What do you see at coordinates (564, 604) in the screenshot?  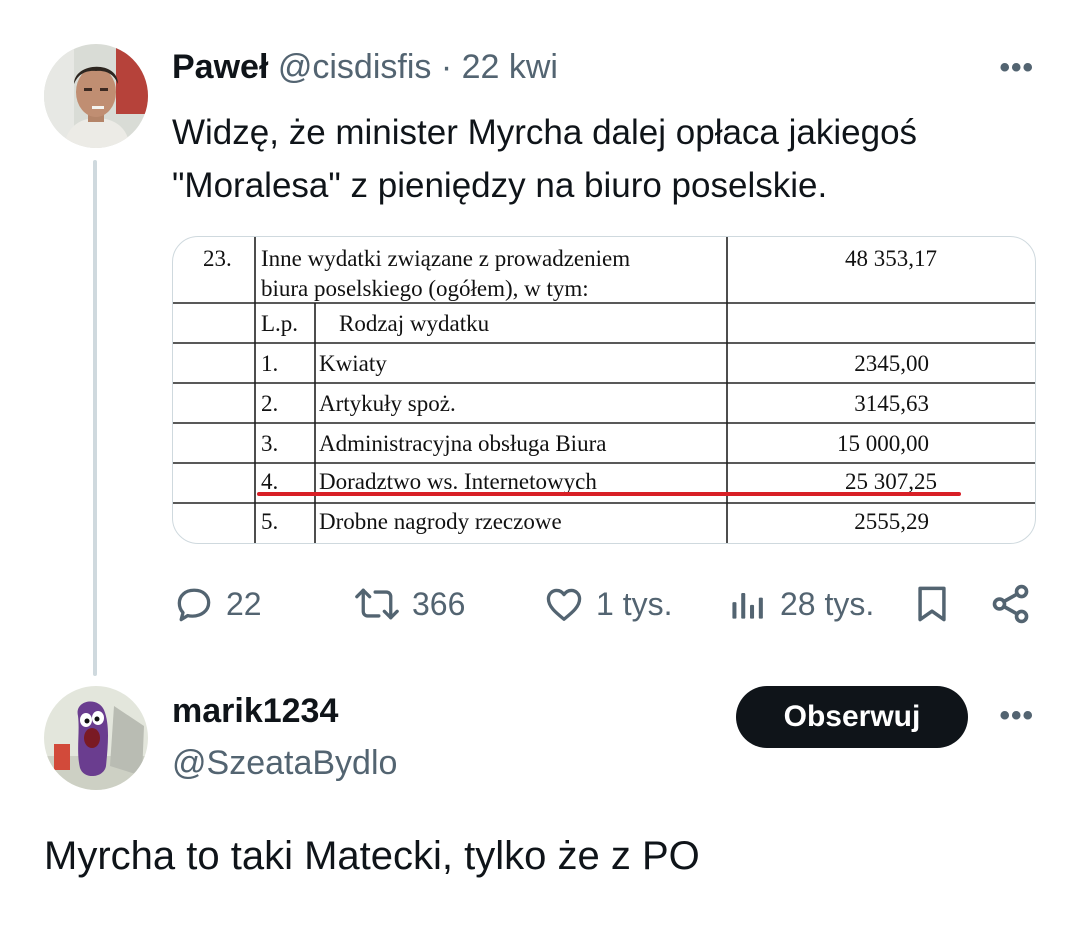 I see `like-icon` at bounding box center [564, 604].